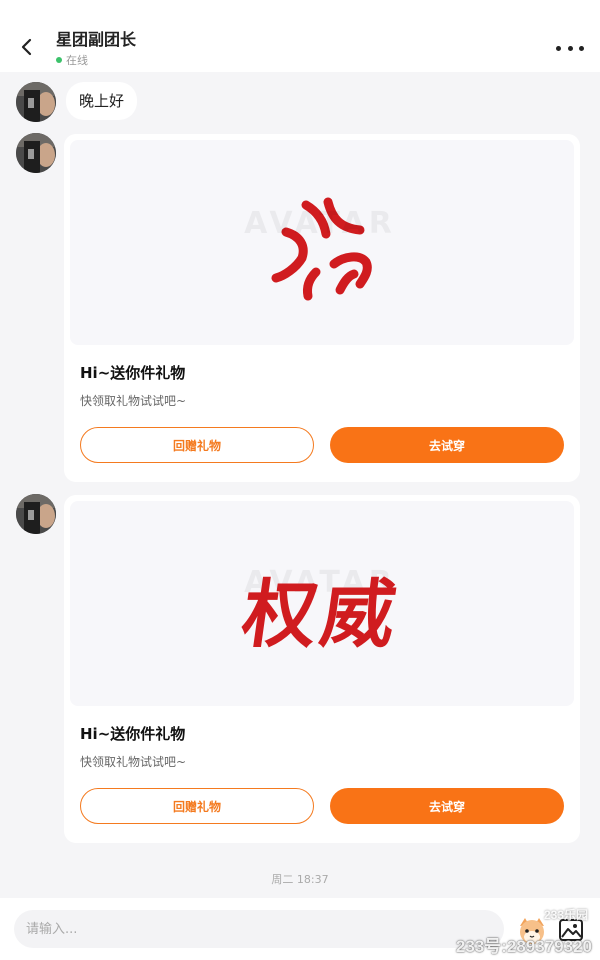 The image size is (600, 960). What do you see at coordinates (96, 60) in the screenshot?
I see `online-status: 在线` at bounding box center [96, 60].